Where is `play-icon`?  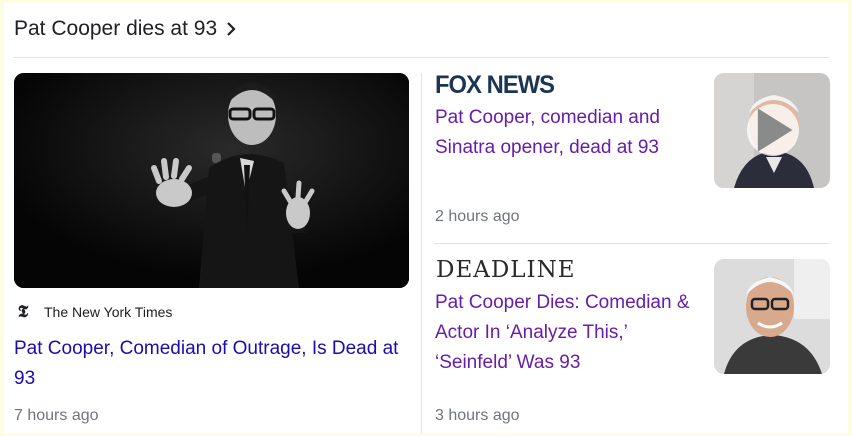 play-icon is located at coordinates (773, 130).